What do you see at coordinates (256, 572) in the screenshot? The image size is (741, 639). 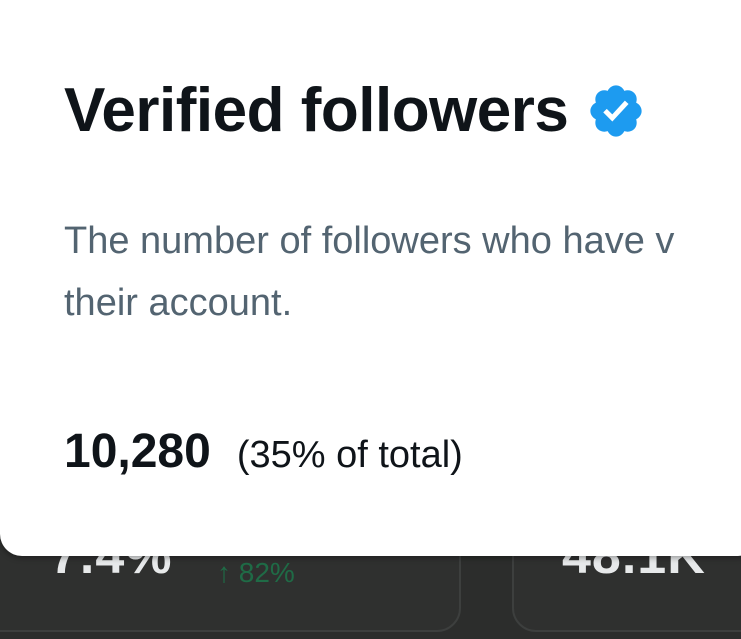 I see `stat-card-trend: ↑ 82%` at bounding box center [256, 572].